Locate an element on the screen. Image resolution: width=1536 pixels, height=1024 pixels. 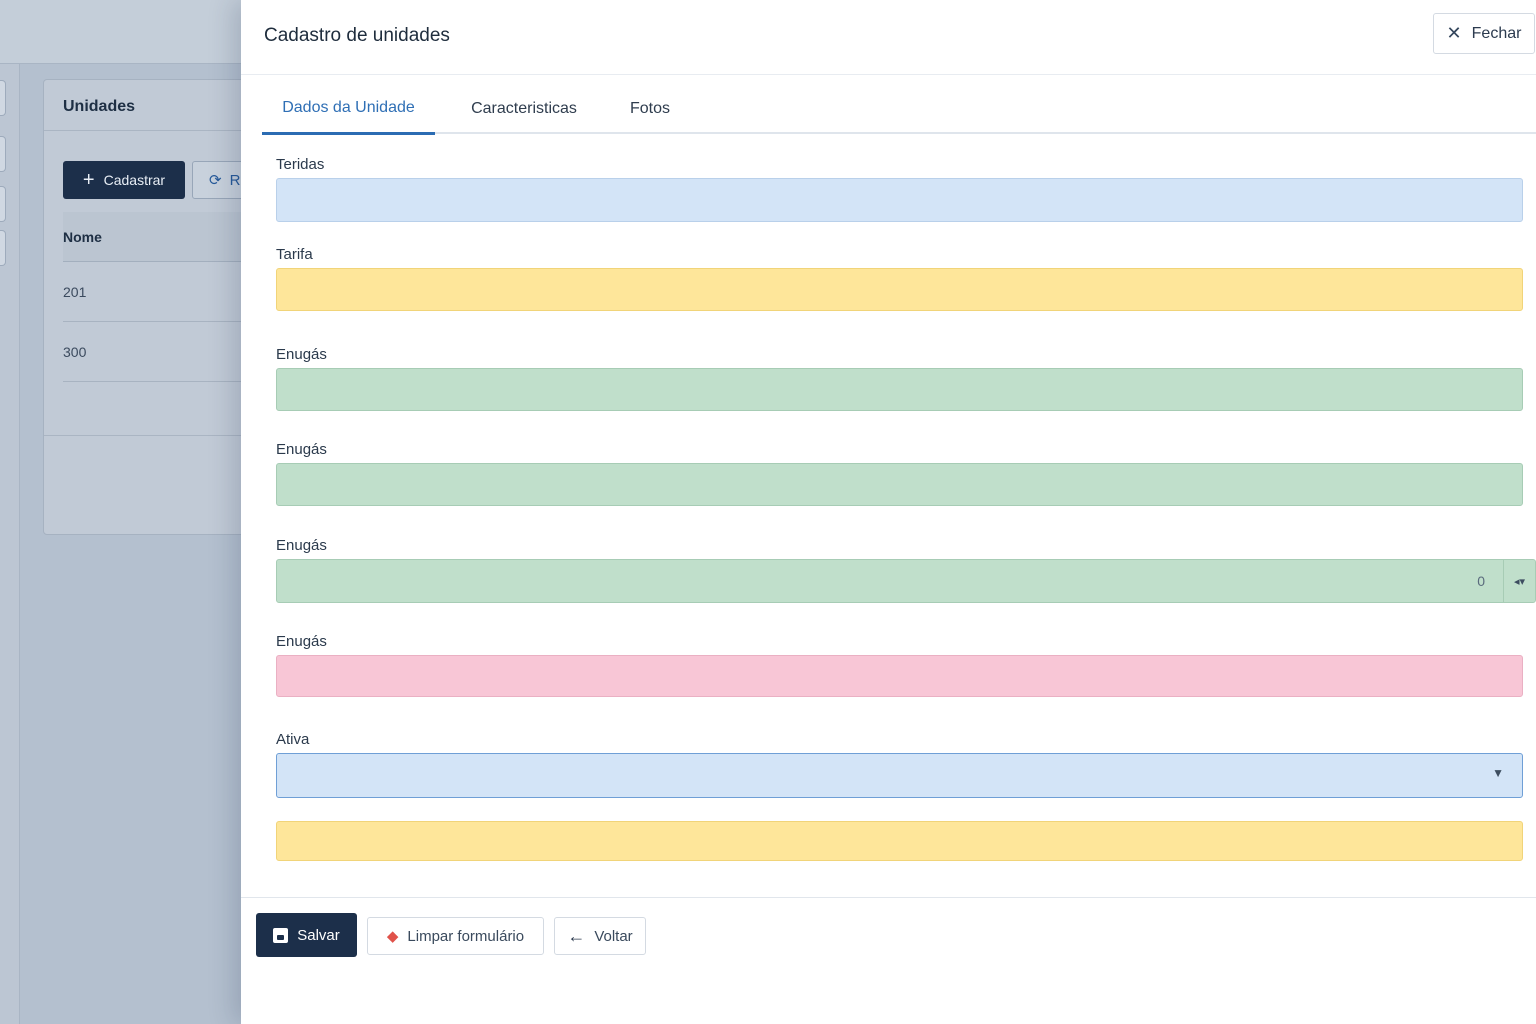
number-field: 0 ◂▾ is located at coordinates (906, 581).